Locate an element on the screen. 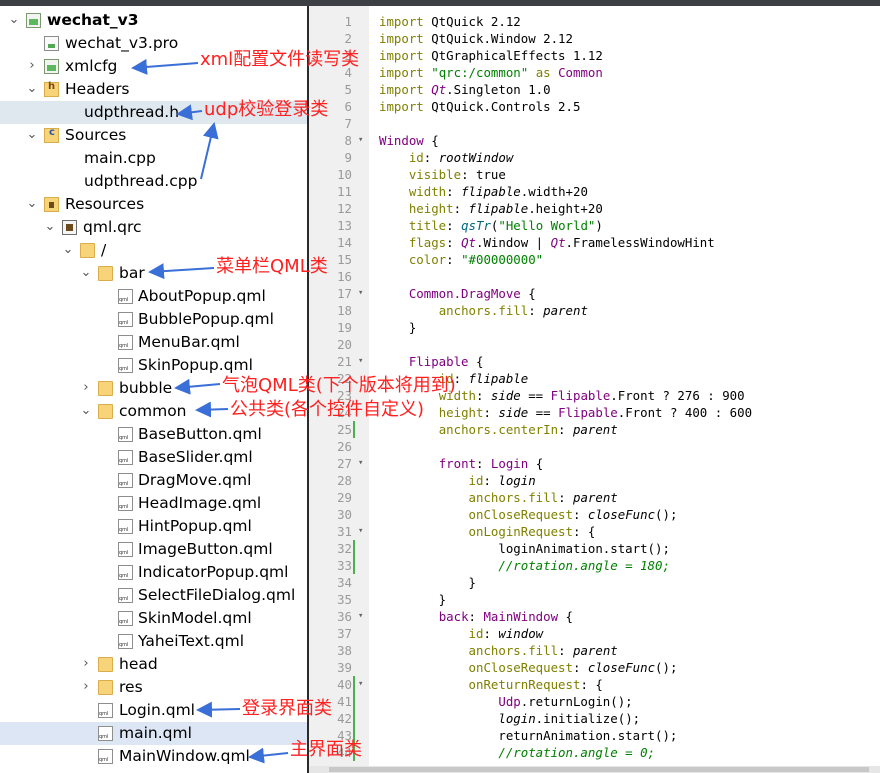 The width and height of the screenshot is (880, 773). code-line: 13 title: qsTr("Hello World") is located at coordinates (594, 225).